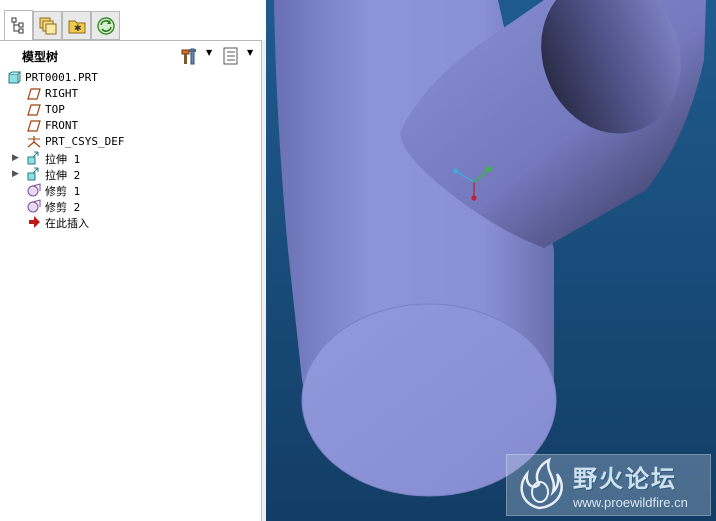 This screenshot has width=716, height=521. I want to click on tree-item-part: PRT0001.PRT, so click(131, 78).